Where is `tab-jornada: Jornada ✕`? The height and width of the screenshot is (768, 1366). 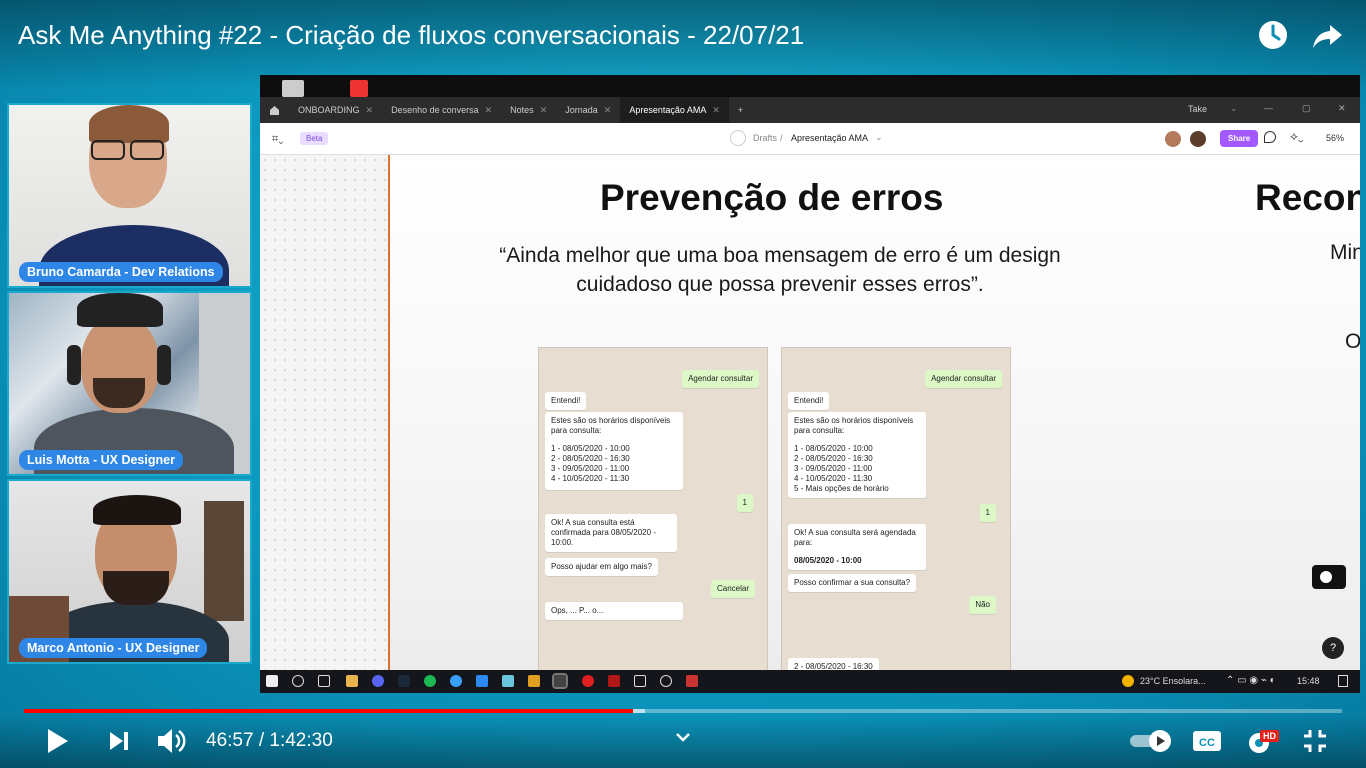
tab-jornada: Jornada ✕ is located at coordinates (588, 110).